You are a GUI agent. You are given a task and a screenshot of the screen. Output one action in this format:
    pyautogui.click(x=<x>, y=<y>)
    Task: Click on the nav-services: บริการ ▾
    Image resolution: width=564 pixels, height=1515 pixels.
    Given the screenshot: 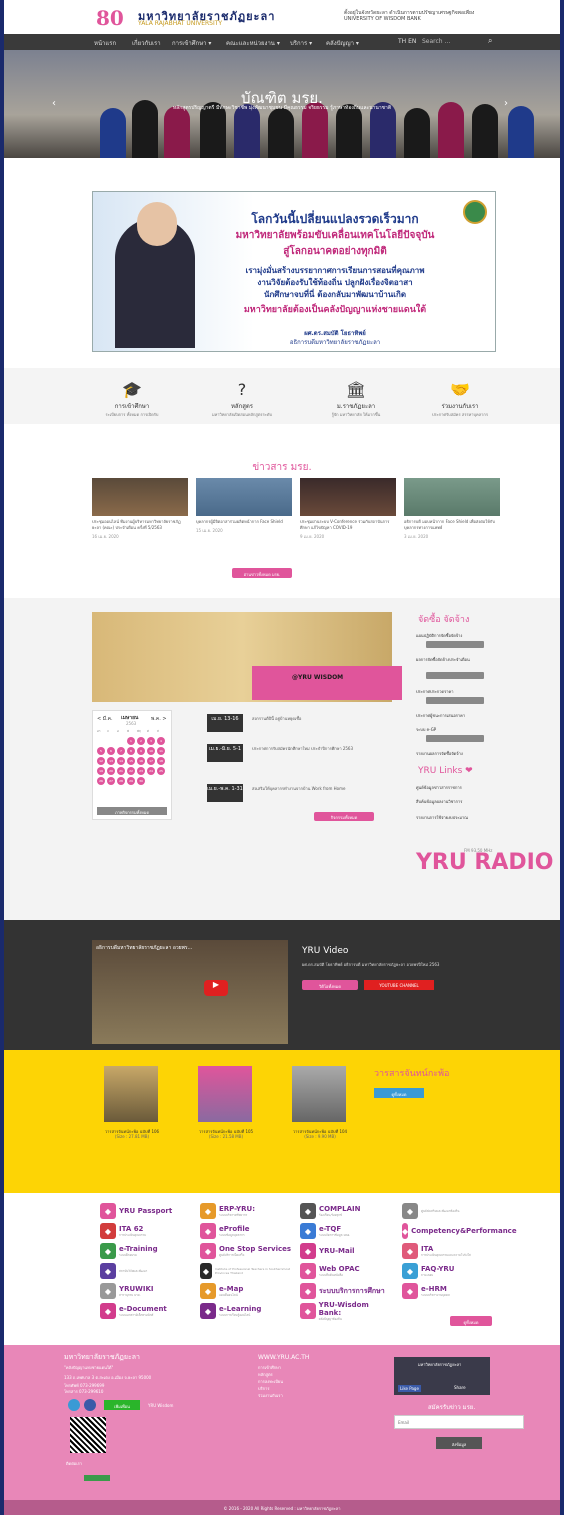 What is the action you would take?
    pyautogui.click(x=301, y=43)
    